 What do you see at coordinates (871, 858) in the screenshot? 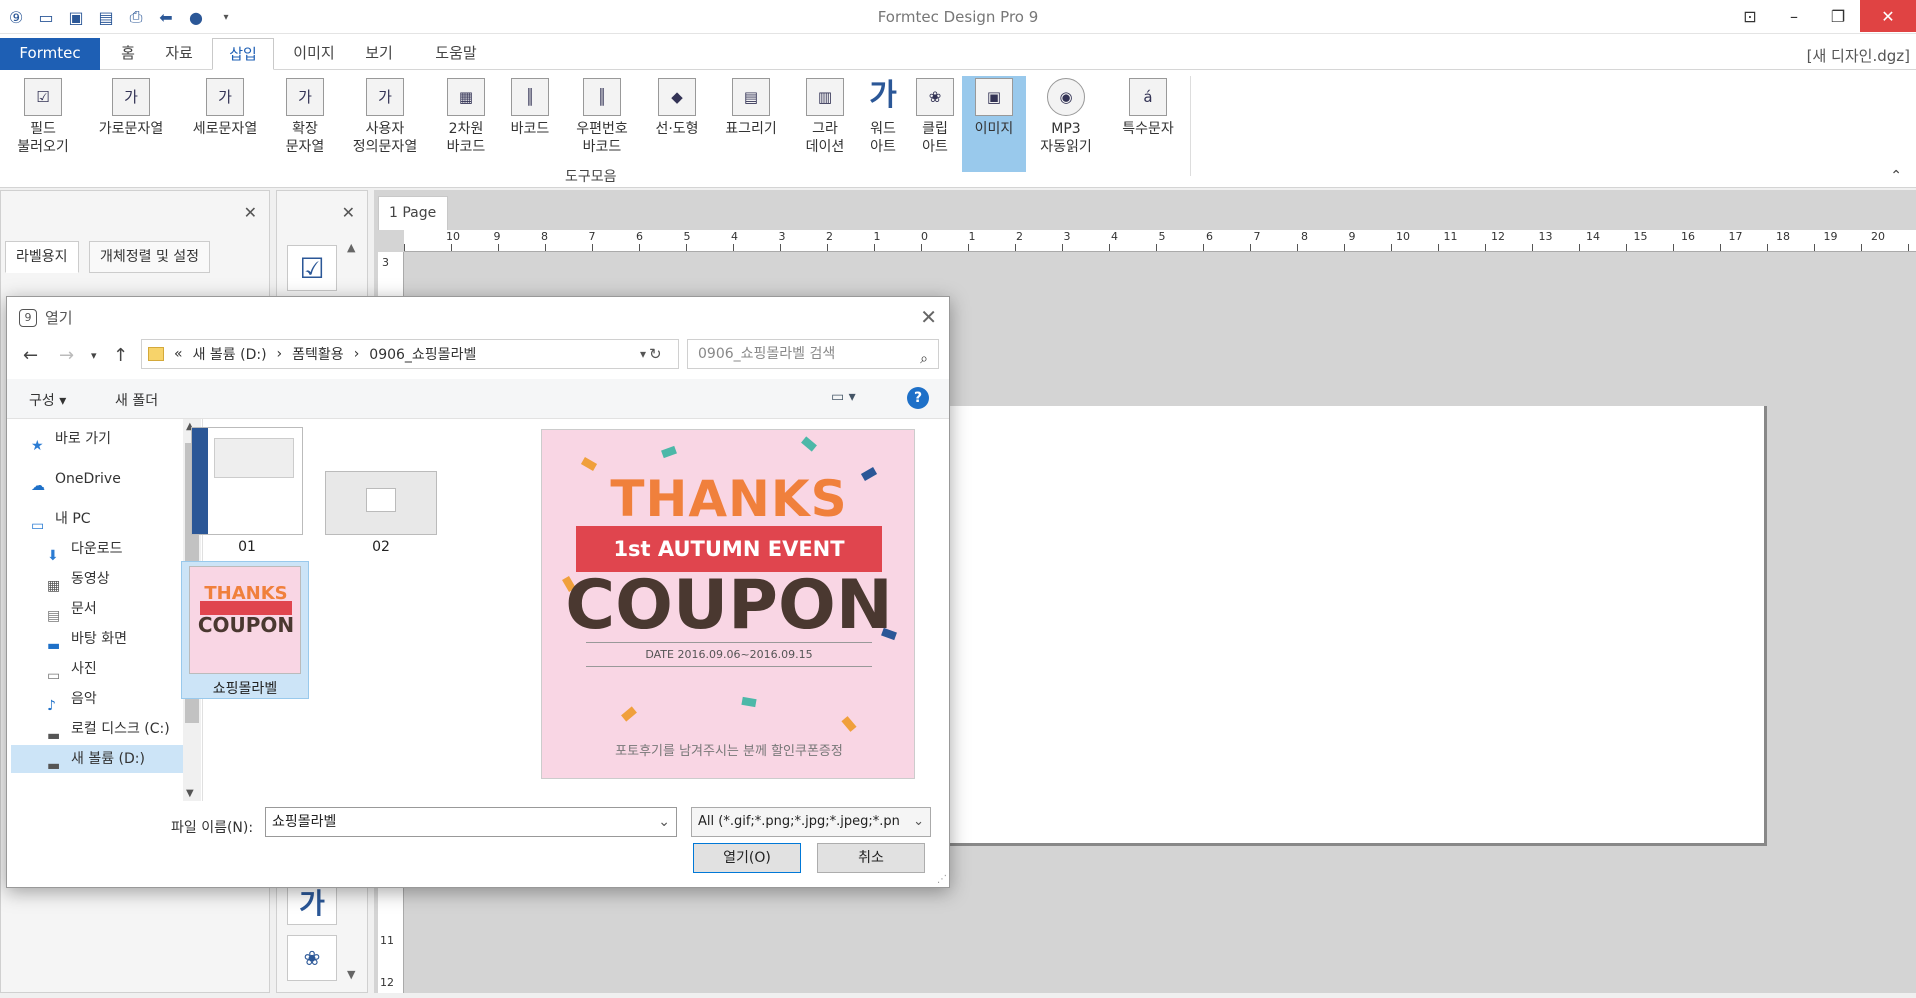
I see `cancel-button: 취소` at bounding box center [871, 858].